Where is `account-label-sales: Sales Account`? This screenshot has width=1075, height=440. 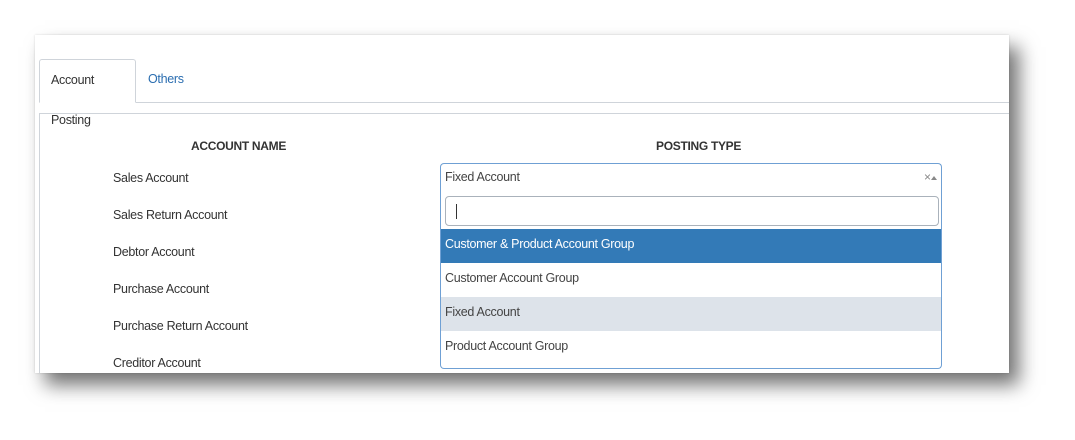 account-label-sales: Sales Account is located at coordinates (151, 178).